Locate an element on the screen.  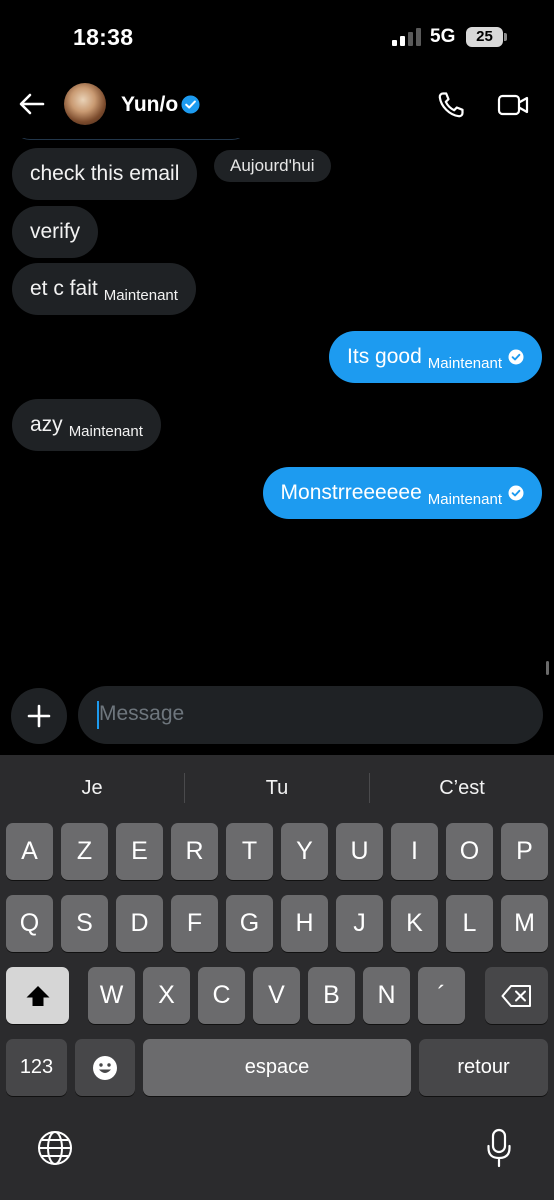
message-text: check this email is located at coordinates (105, 173).